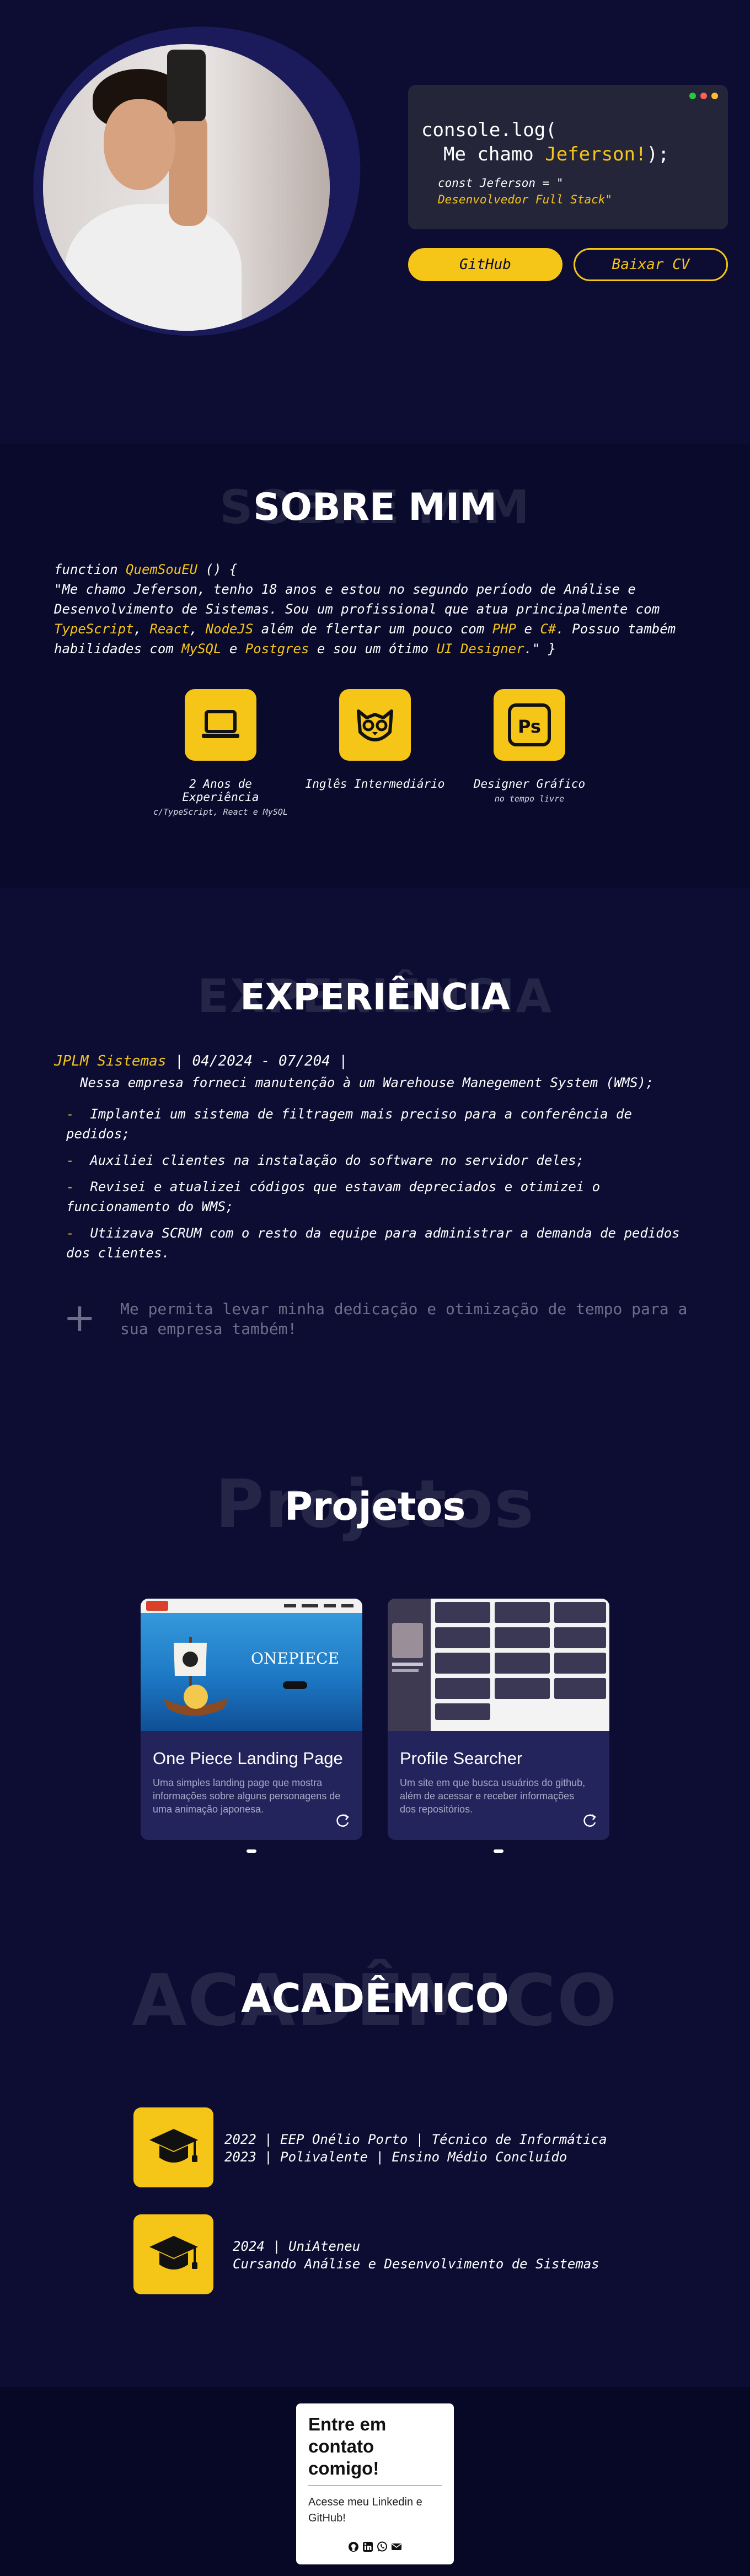  I want to click on github-button: GitHub, so click(485, 264).